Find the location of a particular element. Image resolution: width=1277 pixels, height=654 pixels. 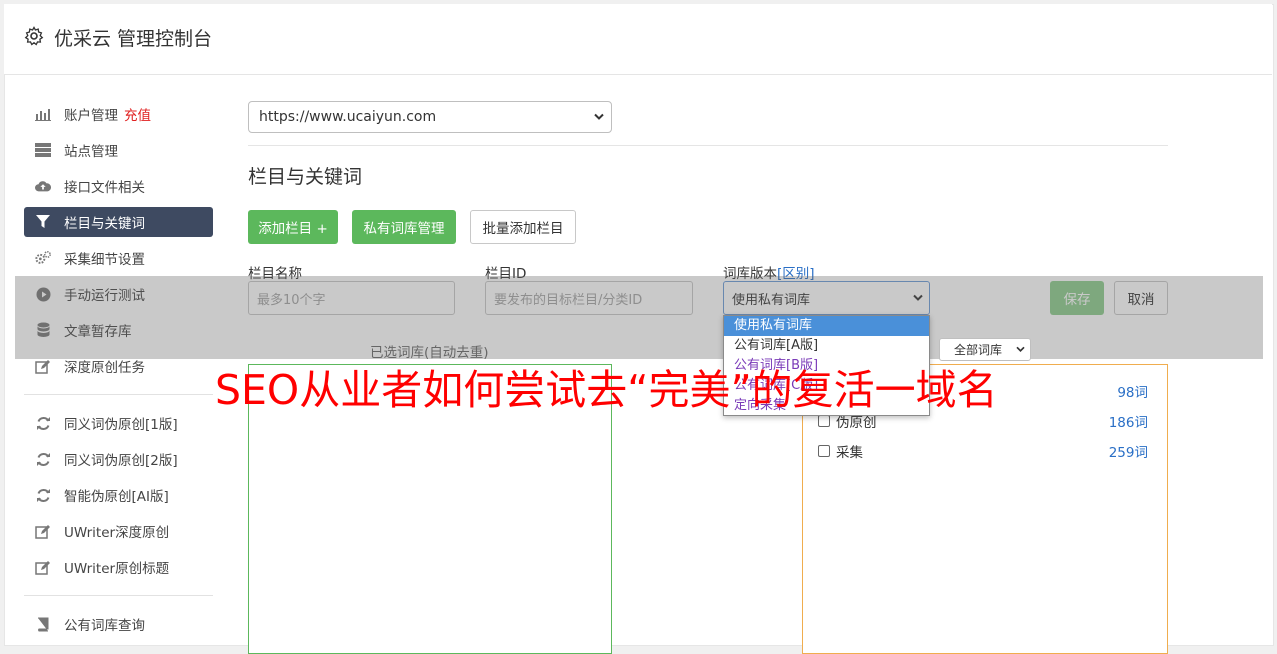

private-library-button: 私有词库管理 is located at coordinates (404, 227).